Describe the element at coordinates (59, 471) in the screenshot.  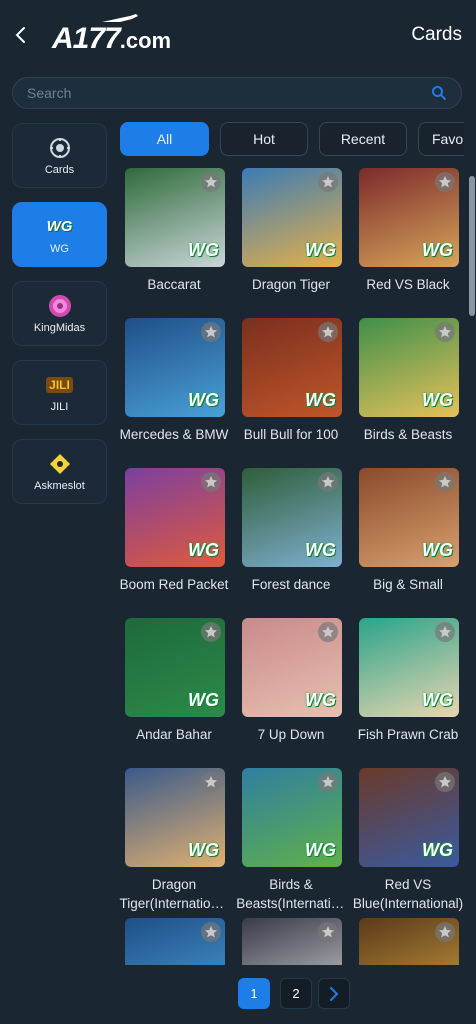
I see `sidebar-item-askmeslot: Askmeslot` at that location.